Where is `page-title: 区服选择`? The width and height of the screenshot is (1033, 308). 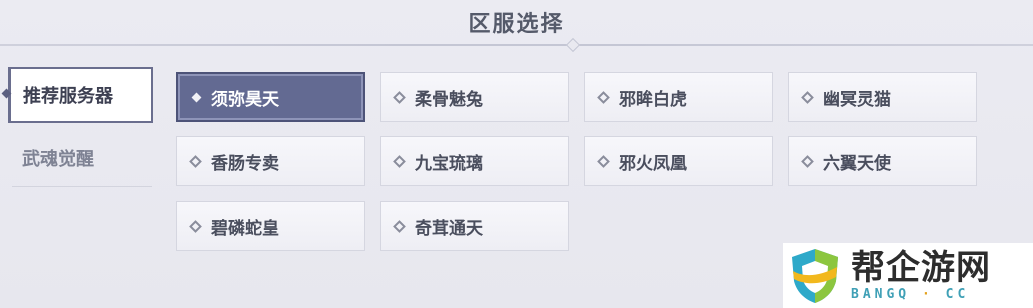 page-title: 区服选择 is located at coordinates (516, 24).